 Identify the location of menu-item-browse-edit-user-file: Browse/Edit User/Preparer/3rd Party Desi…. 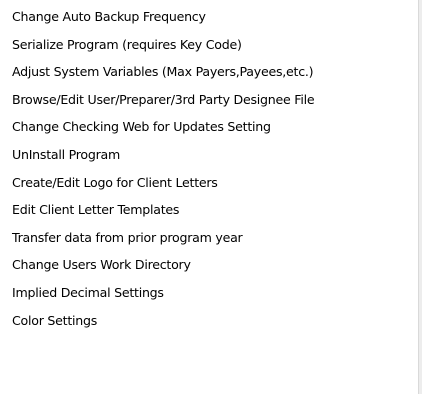
(211, 100).